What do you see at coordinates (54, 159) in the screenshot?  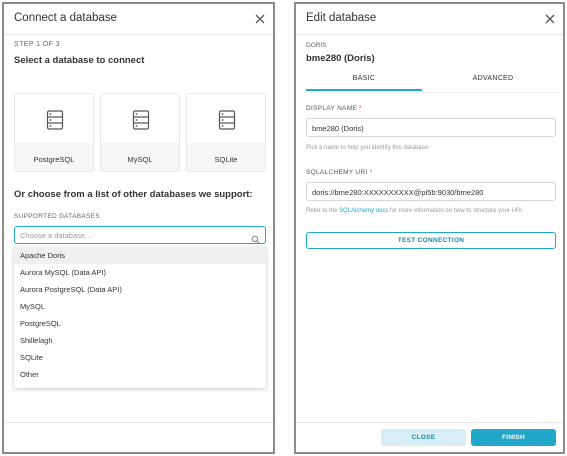 I see `card-label: PostgreSQL` at bounding box center [54, 159].